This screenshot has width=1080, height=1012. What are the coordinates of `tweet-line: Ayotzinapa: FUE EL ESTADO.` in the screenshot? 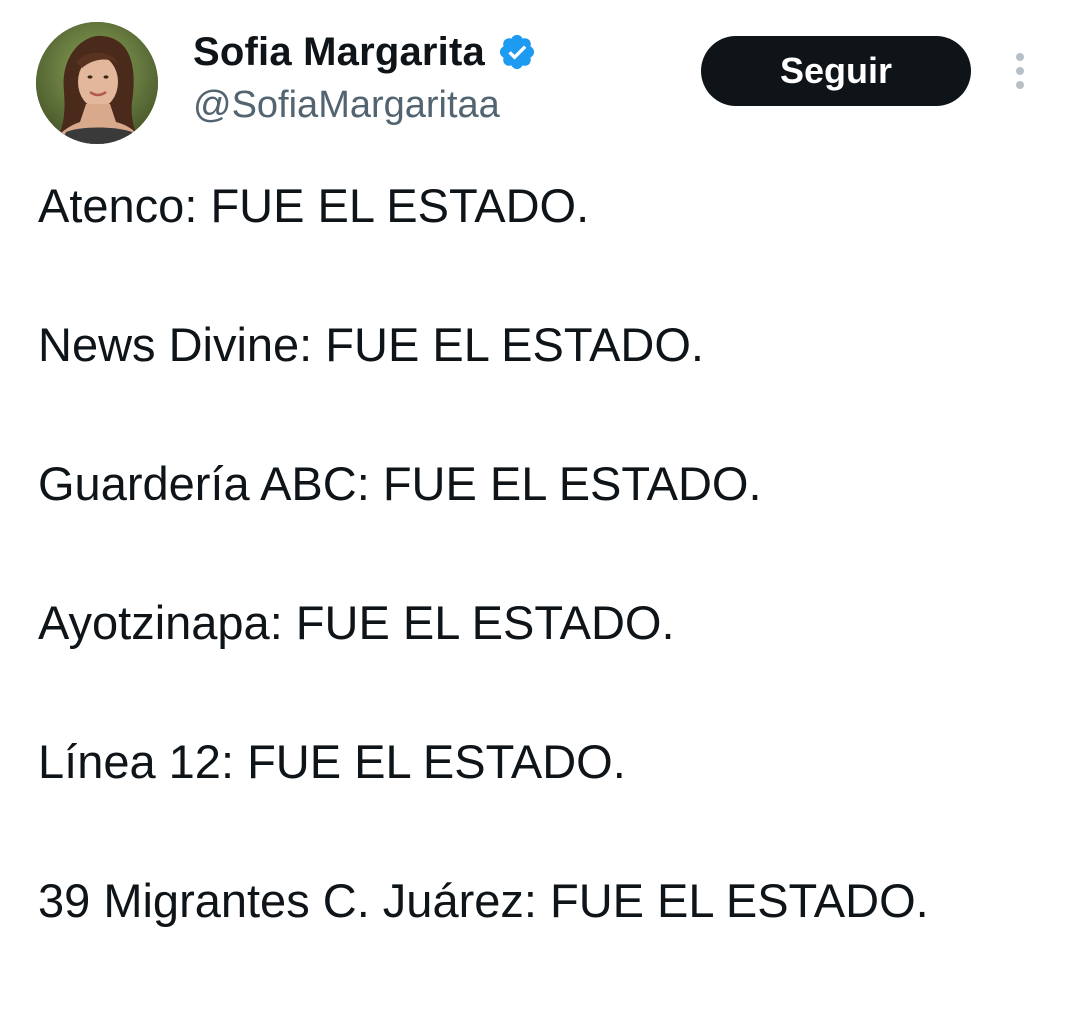 It's located at (356, 622).